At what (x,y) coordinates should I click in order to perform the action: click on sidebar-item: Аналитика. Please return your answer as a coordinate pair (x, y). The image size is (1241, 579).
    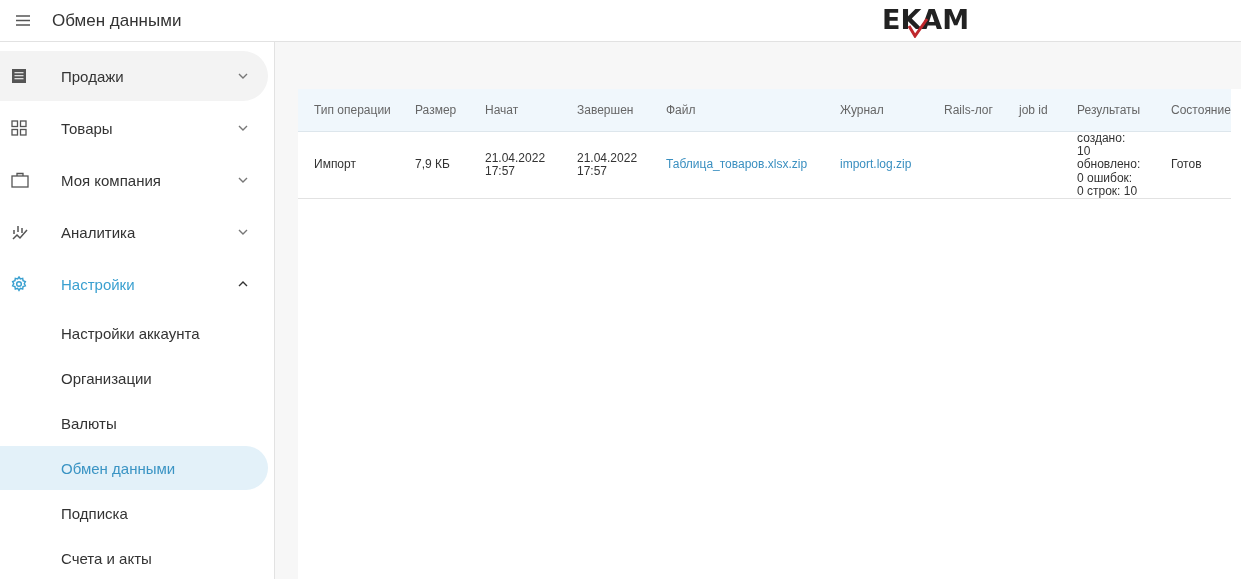
    Looking at the image, I should click on (134, 232).